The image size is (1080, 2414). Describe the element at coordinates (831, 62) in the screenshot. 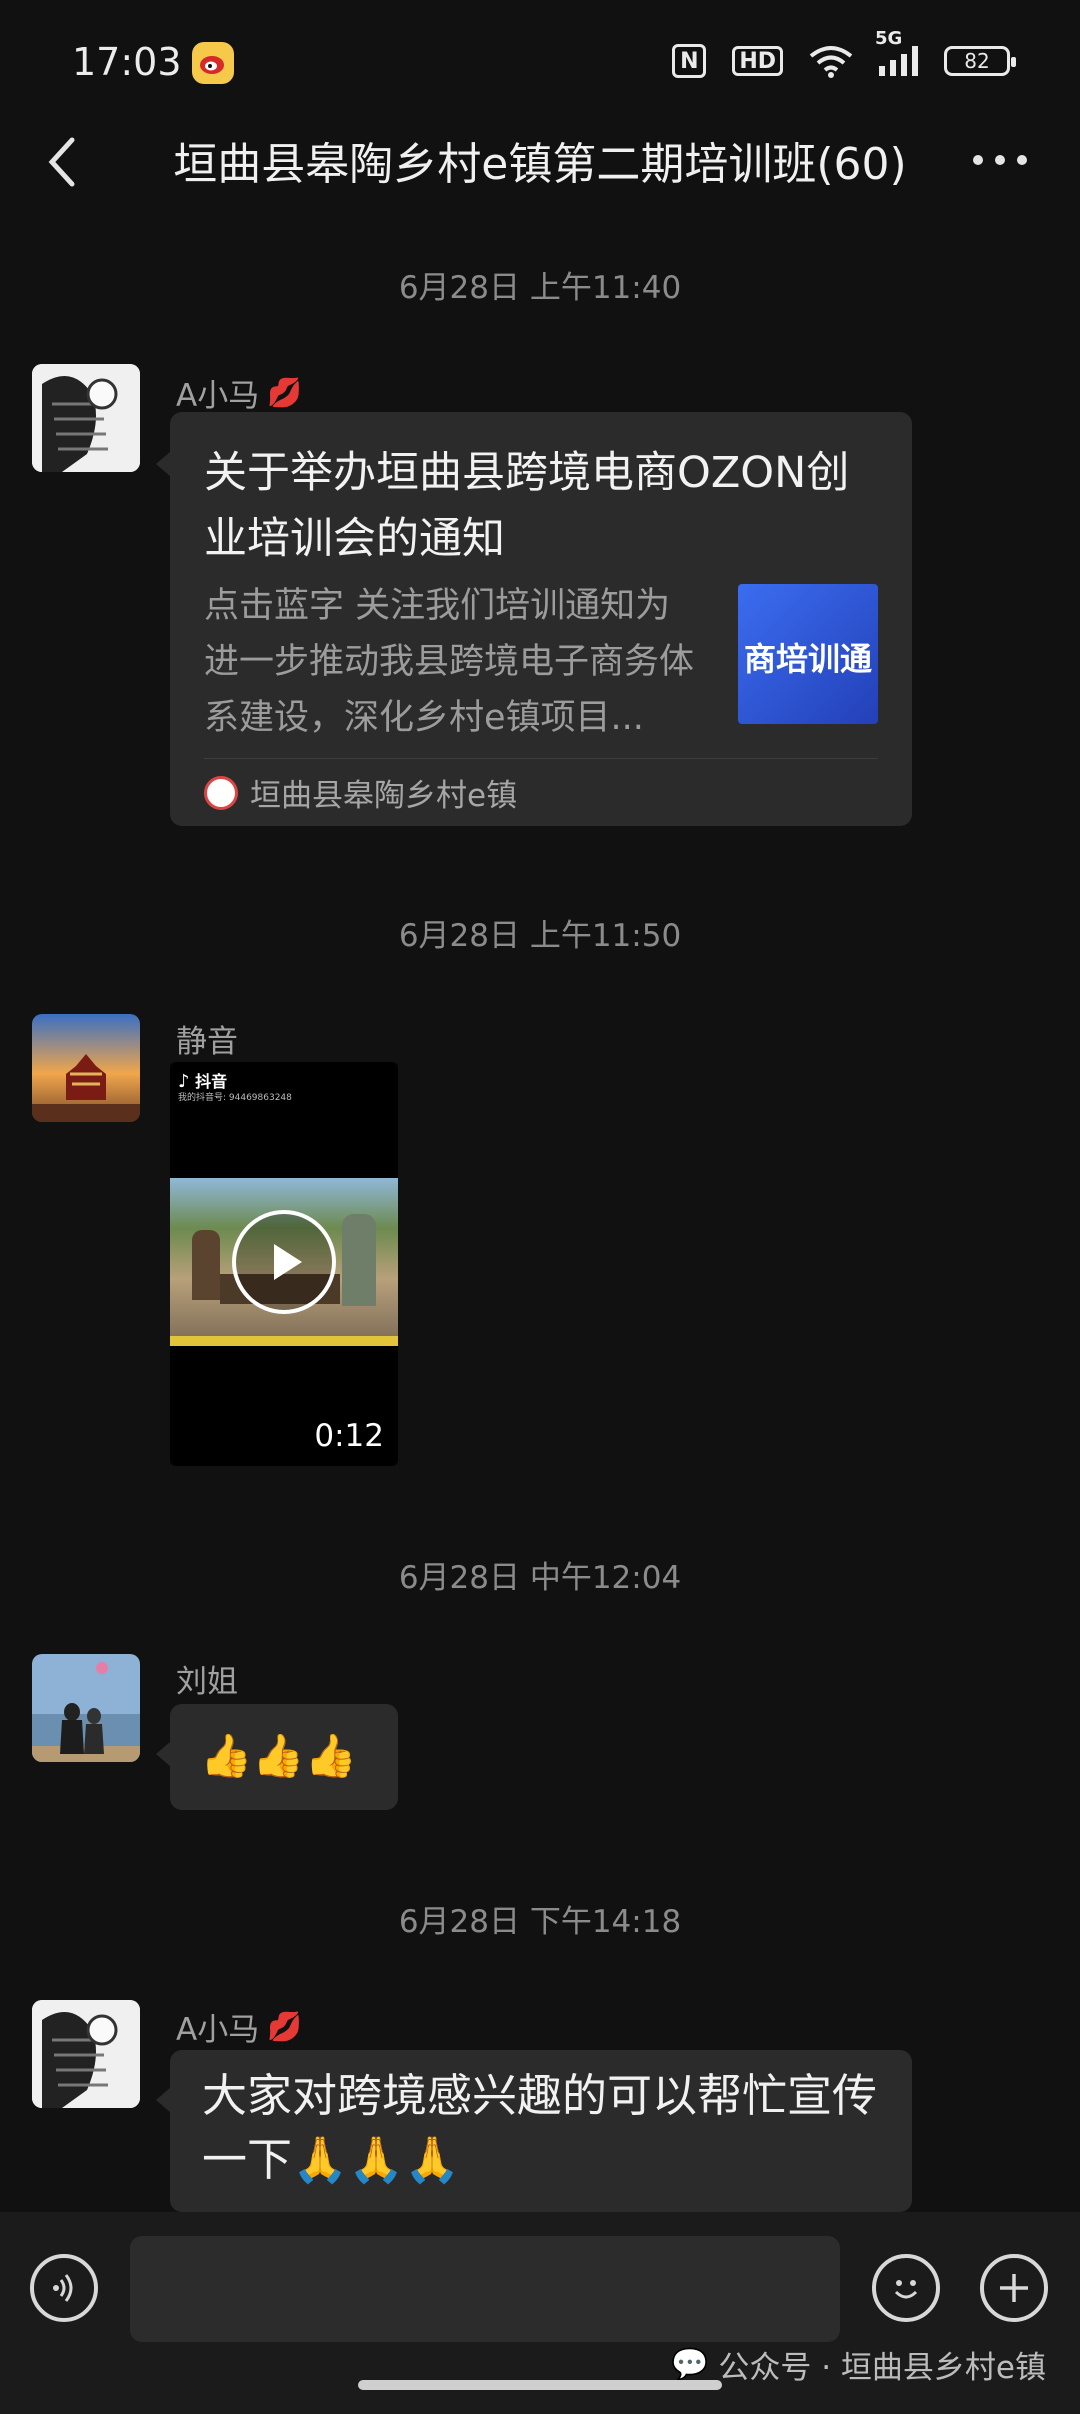

I see `wifi-icon` at that location.